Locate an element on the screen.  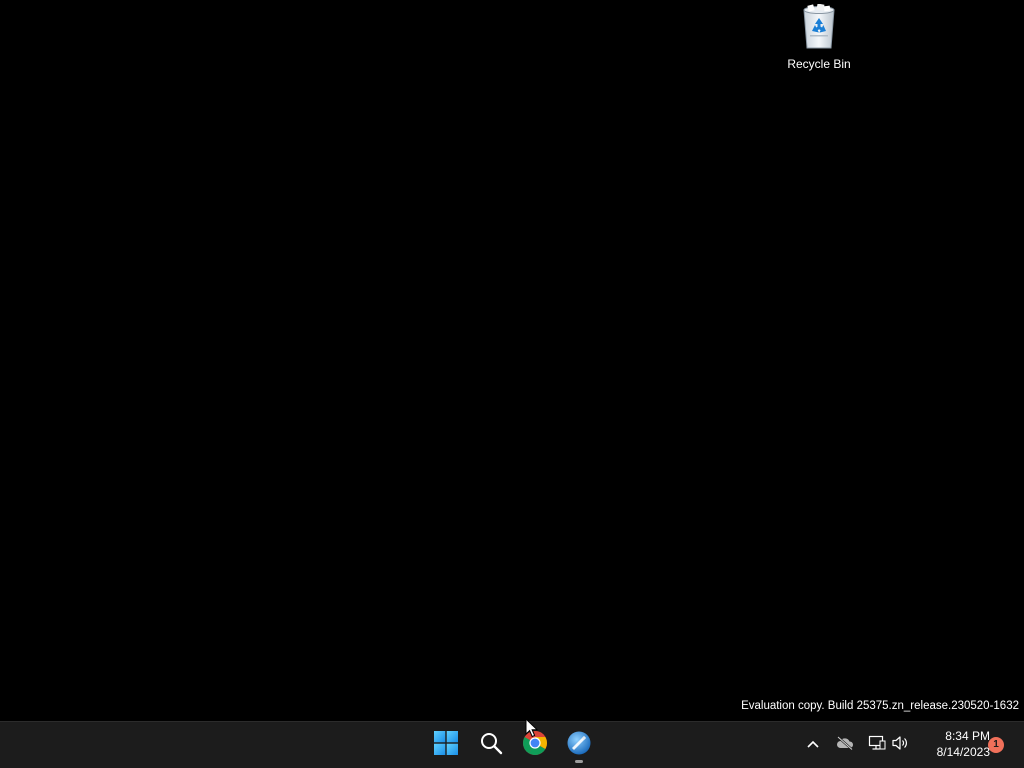
app-icon is located at coordinates (579, 745).